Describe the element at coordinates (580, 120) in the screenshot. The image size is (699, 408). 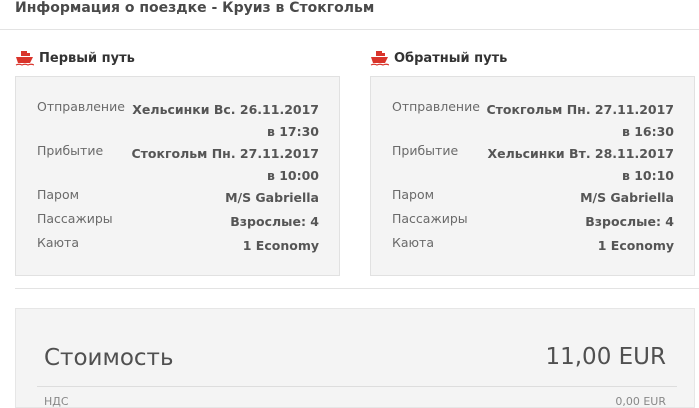
I see `departure-value: Стокгольм Пн. 27.11.2017 в 16:30` at that location.